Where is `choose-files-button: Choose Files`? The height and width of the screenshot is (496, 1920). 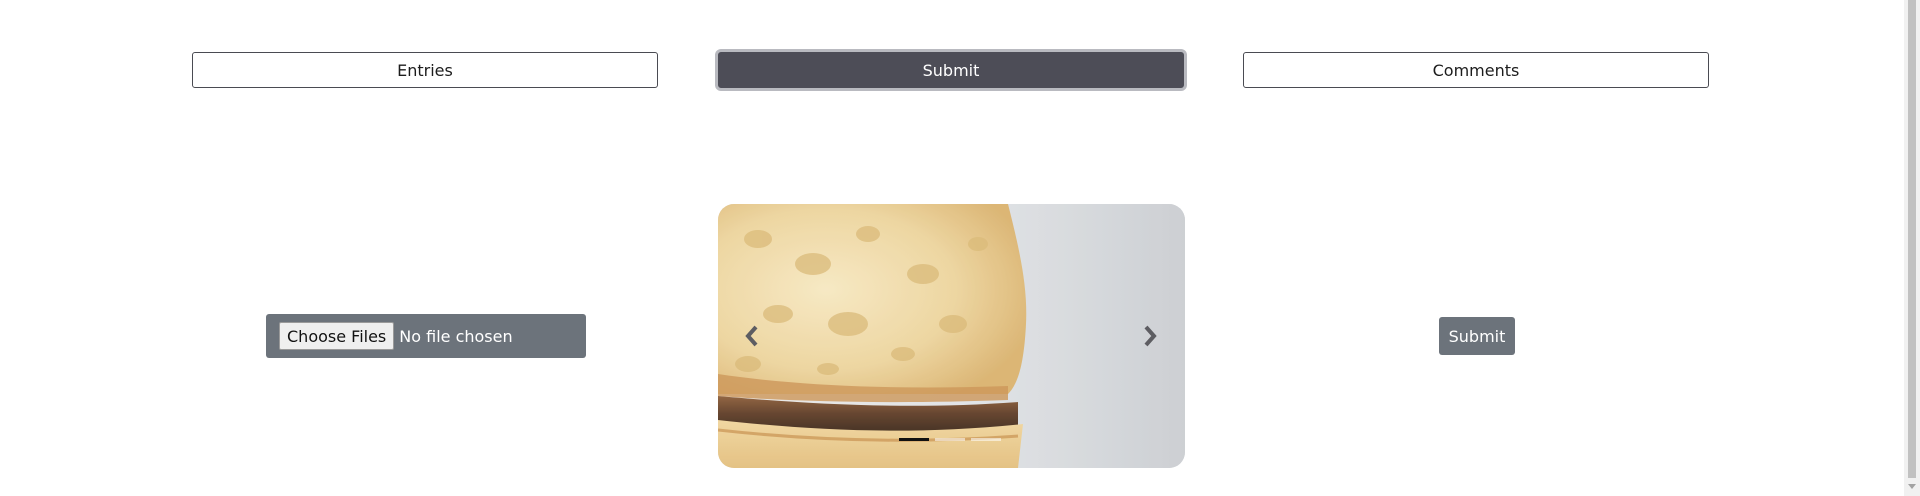
choose-files-button: Choose Files is located at coordinates (337, 336).